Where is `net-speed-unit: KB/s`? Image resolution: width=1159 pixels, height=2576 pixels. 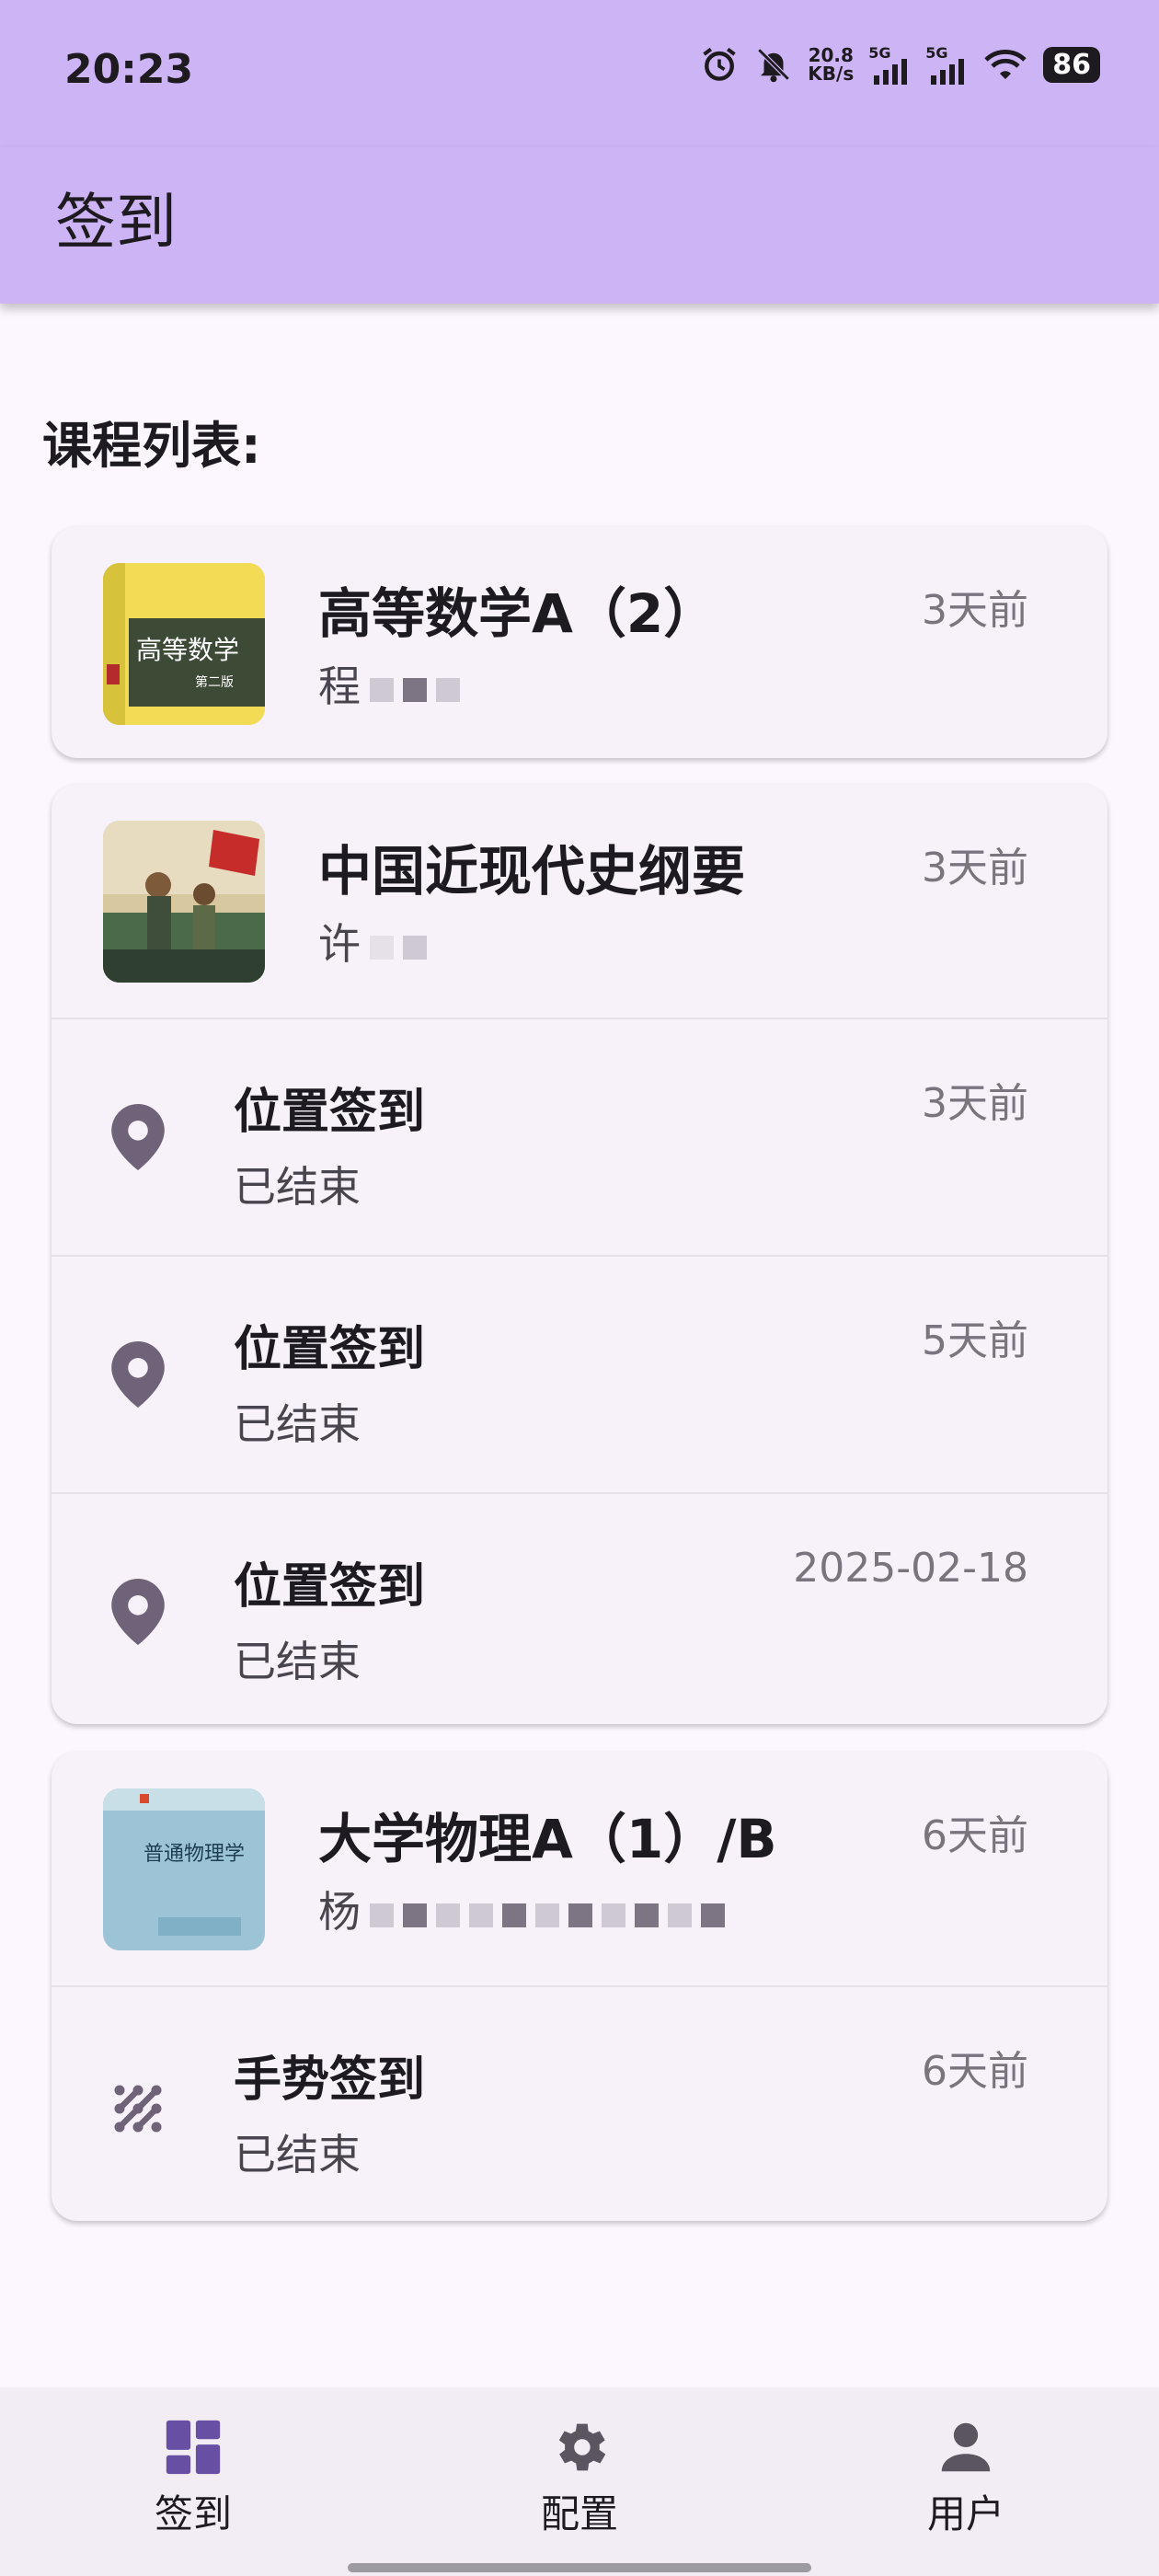 net-speed-unit: KB/s is located at coordinates (831, 74).